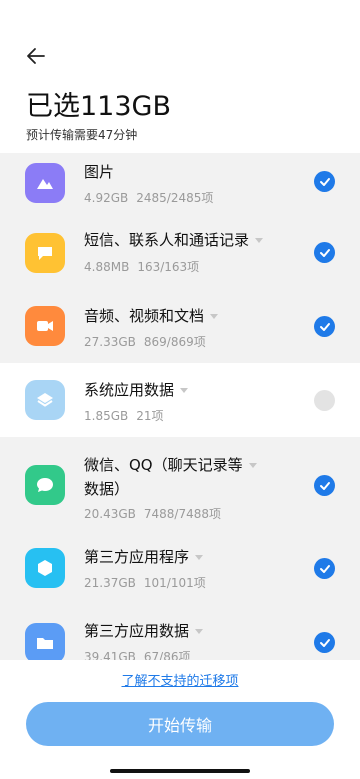  I want to click on item-name-text: 第三方应用程序, so click(137, 557).